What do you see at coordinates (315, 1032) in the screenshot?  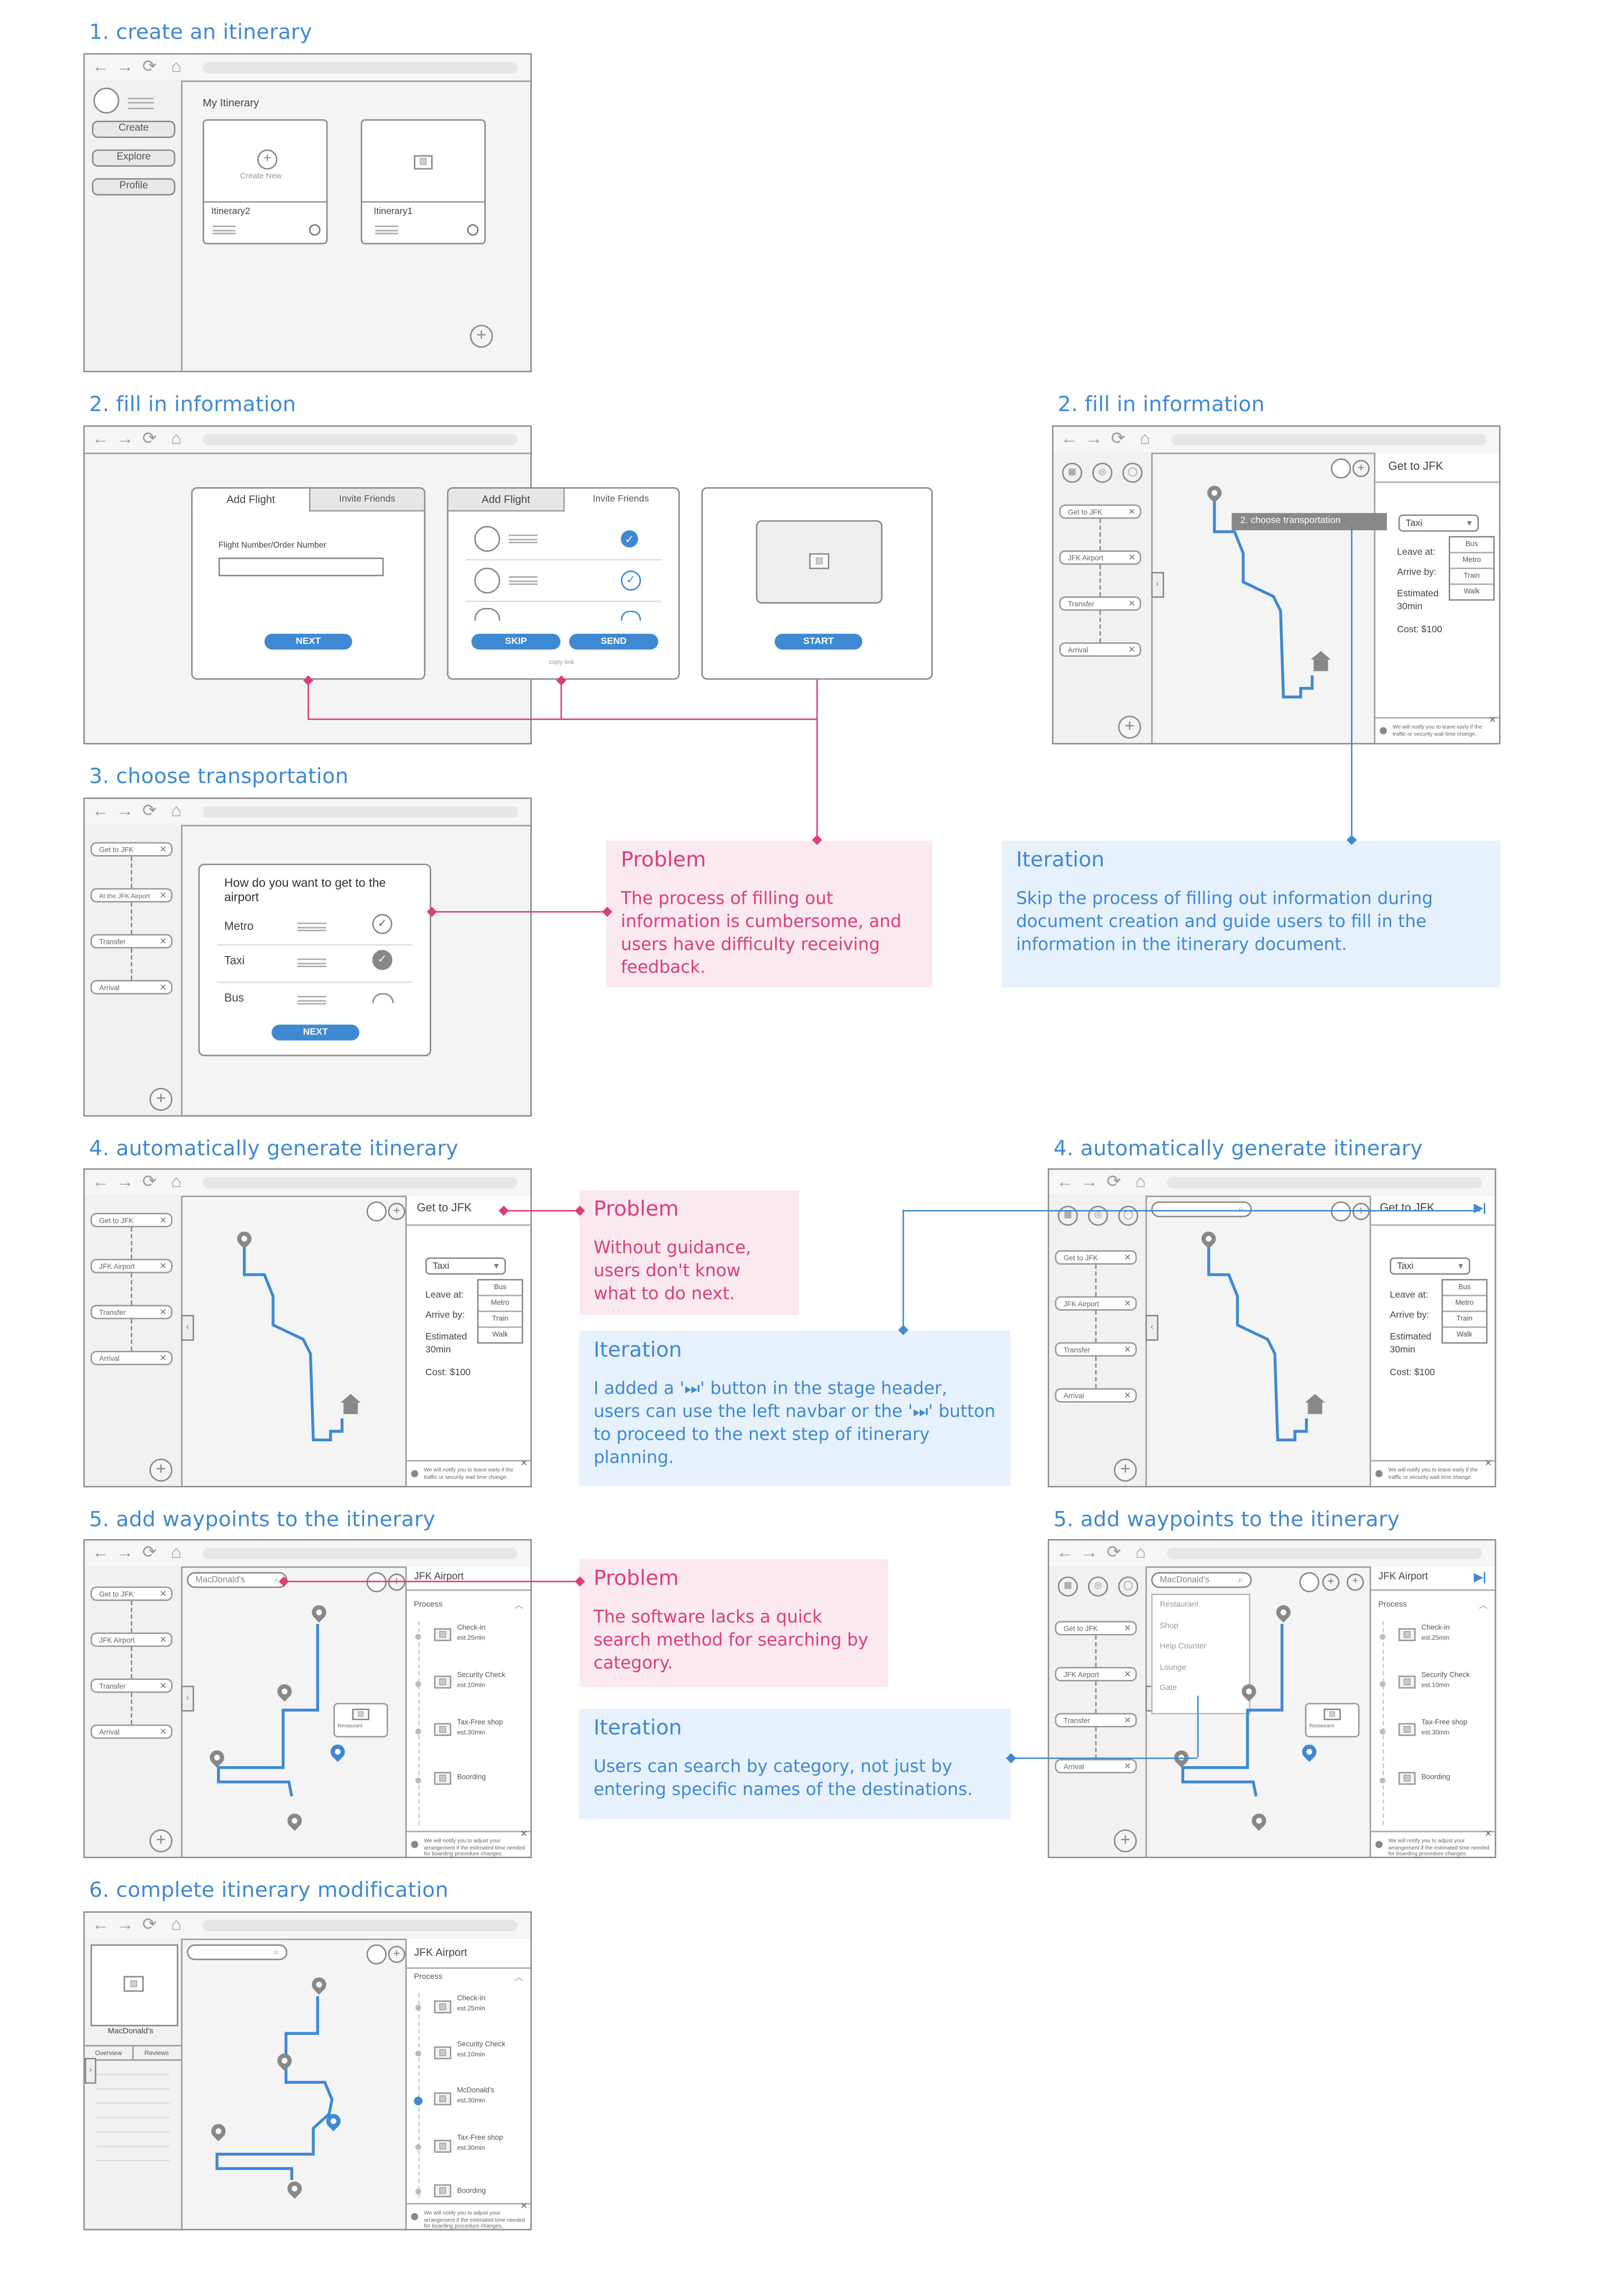 I see `next-button: NEXT` at bounding box center [315, 1032].